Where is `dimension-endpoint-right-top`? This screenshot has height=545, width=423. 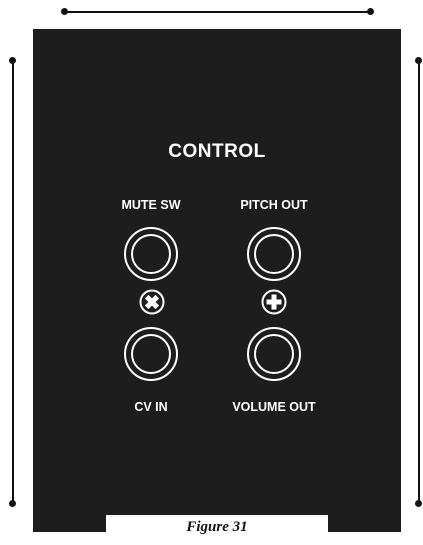 dimension-endpoint-right-top is located at coordinates (418, 60).